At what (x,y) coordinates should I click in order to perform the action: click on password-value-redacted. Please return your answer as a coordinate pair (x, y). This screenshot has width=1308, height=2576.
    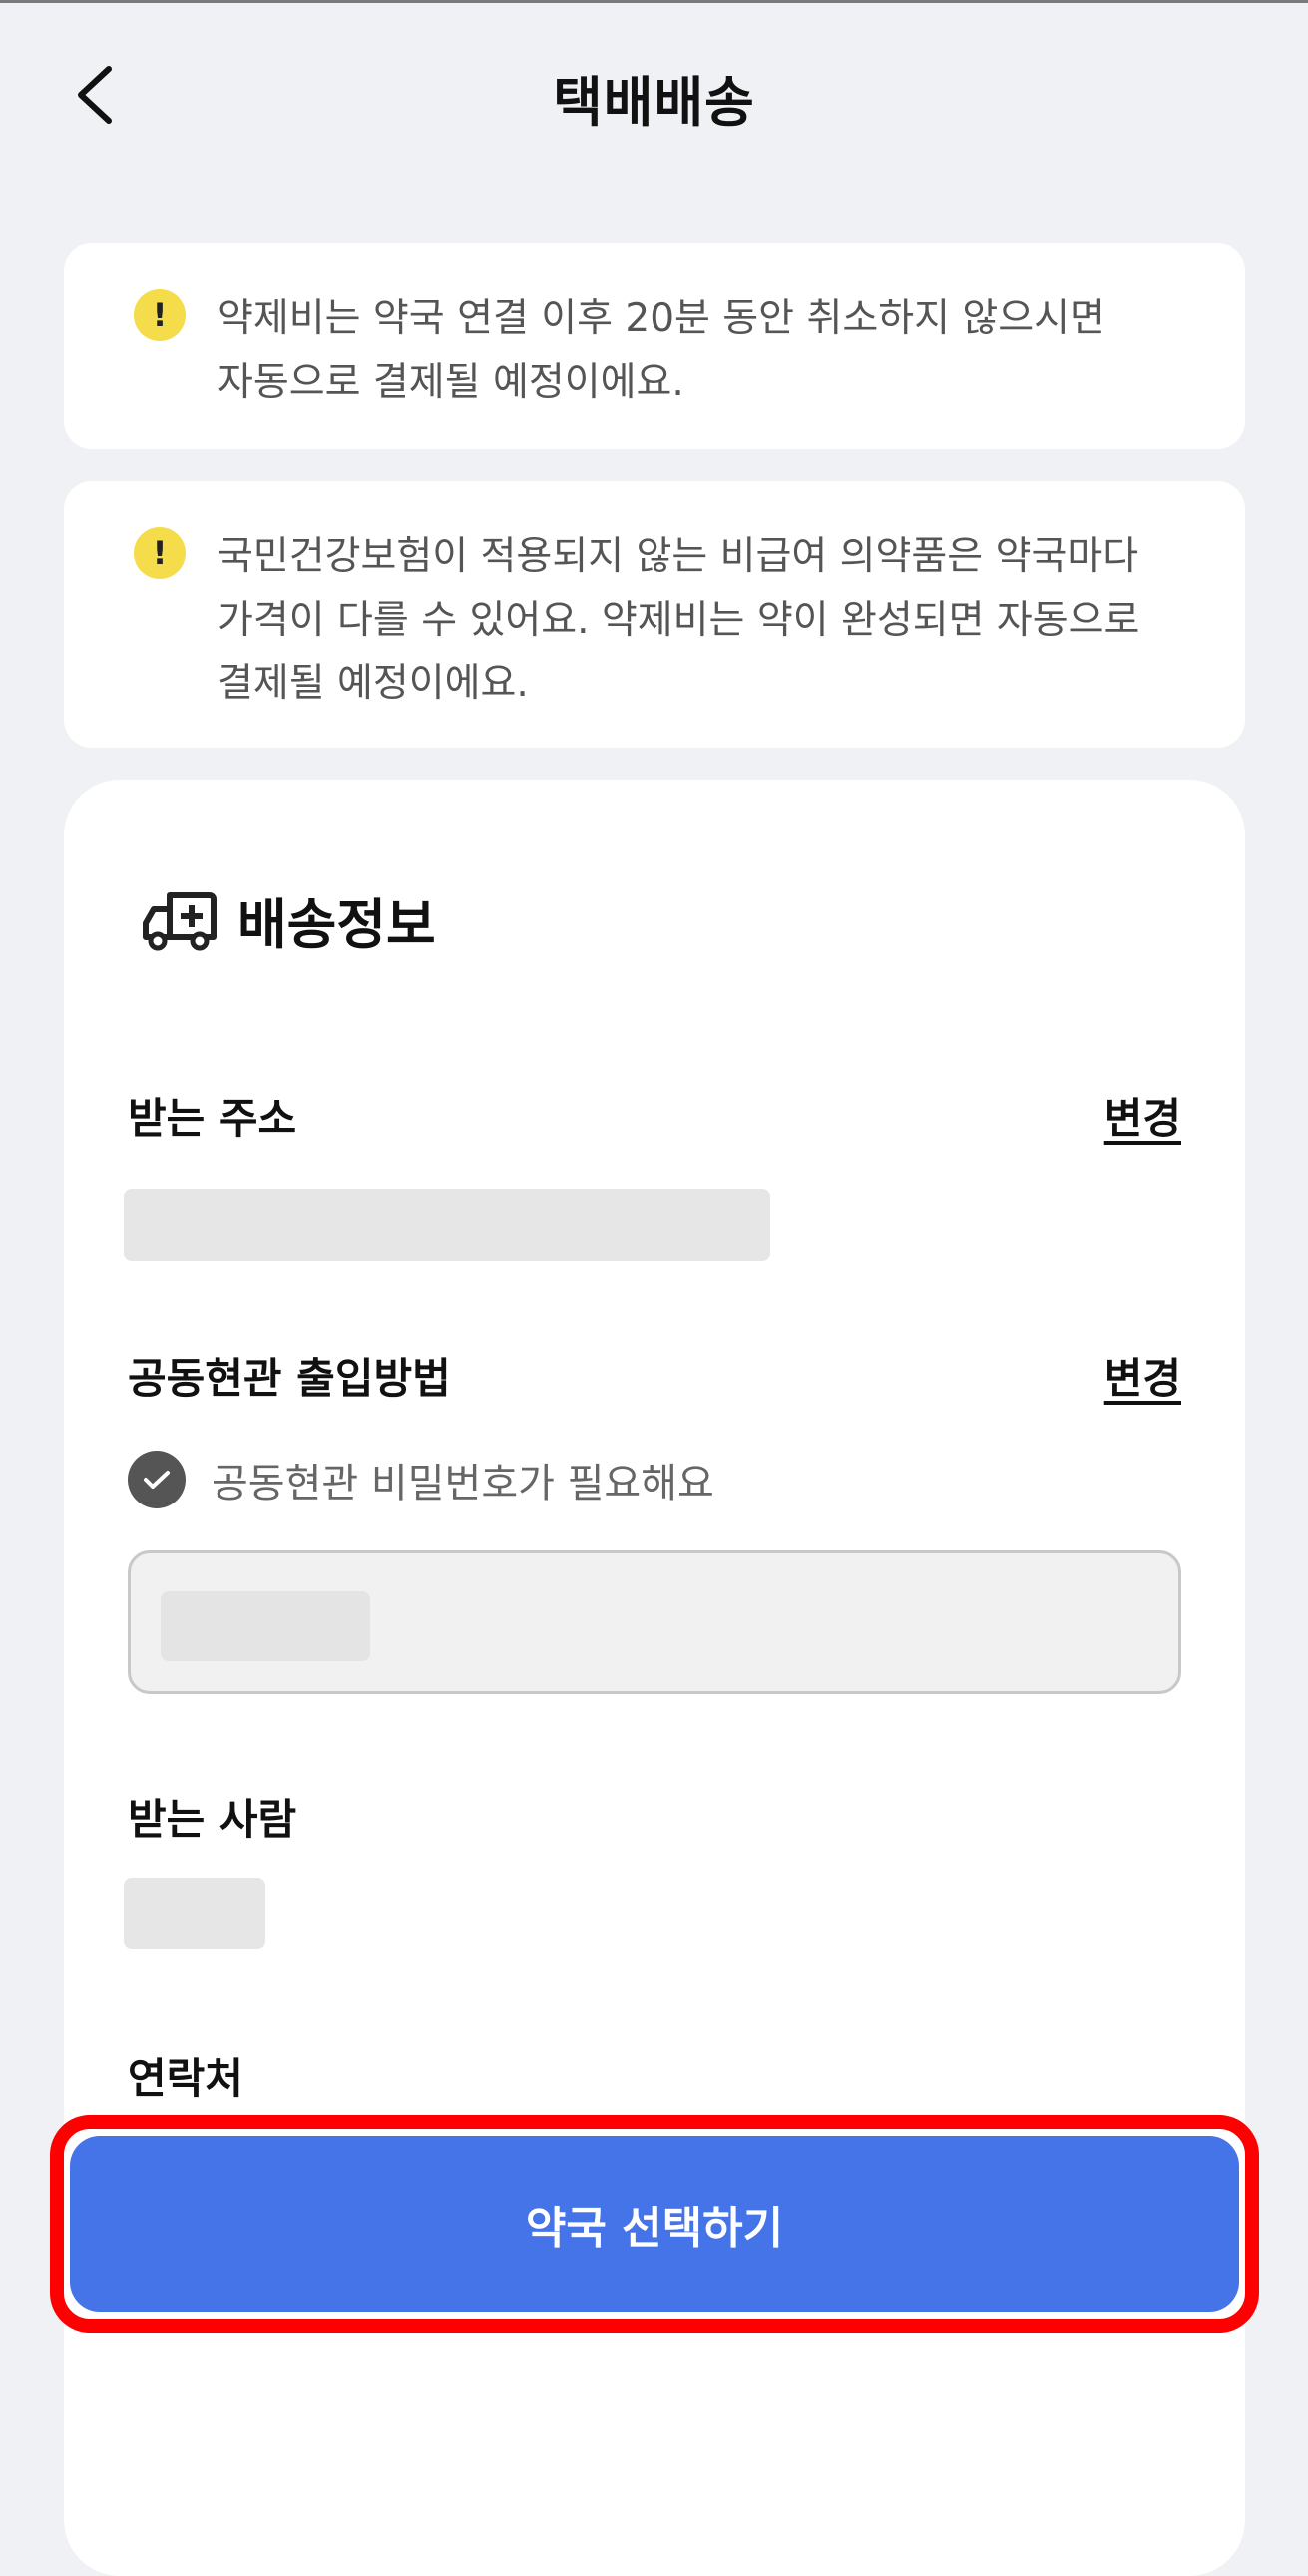
    Looking at the image, I should click on (265, 1626).